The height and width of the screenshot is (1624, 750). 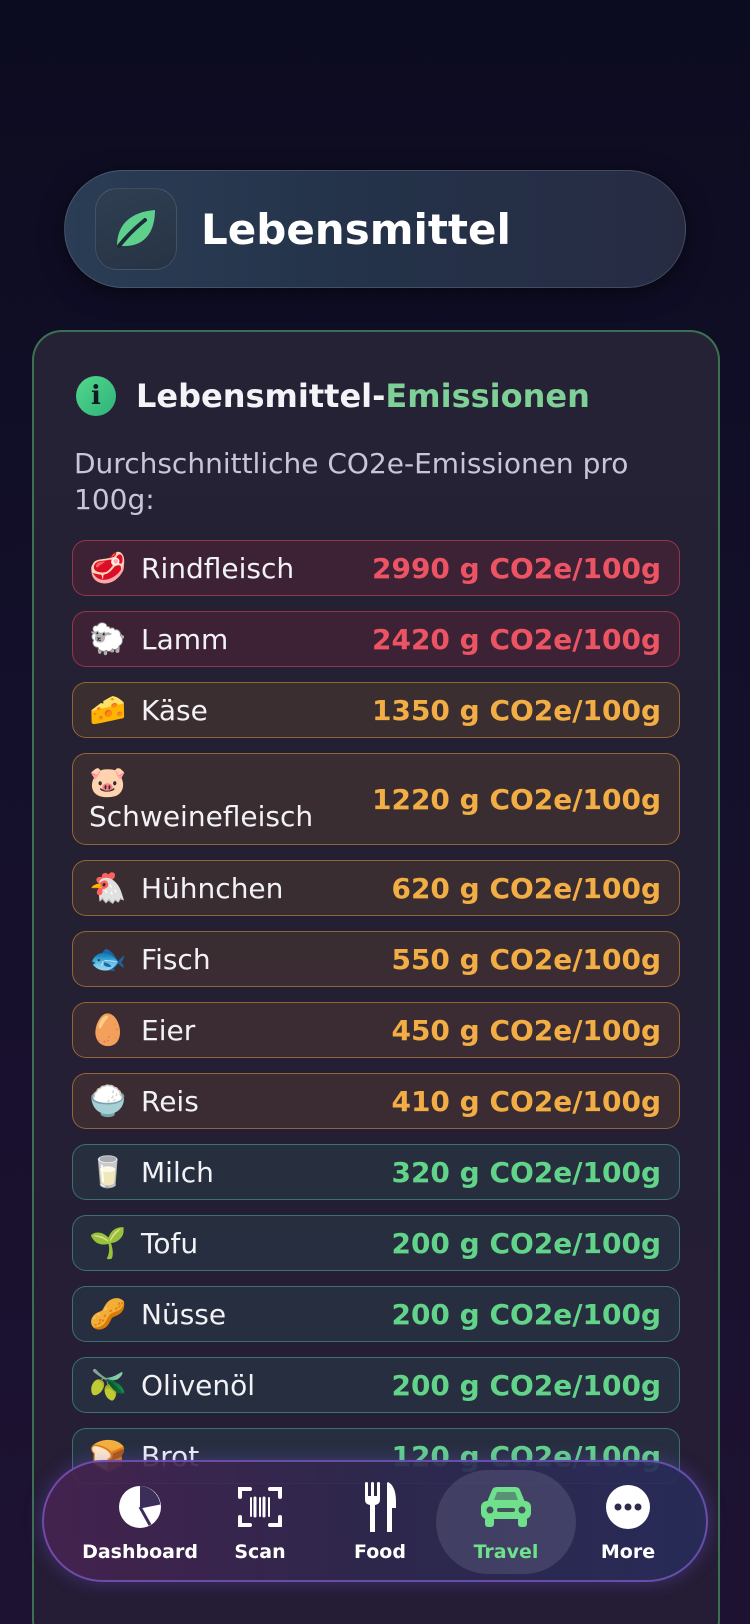 I want to click on food-emoji-icon: 🥚, so click(x=108, y=1030).